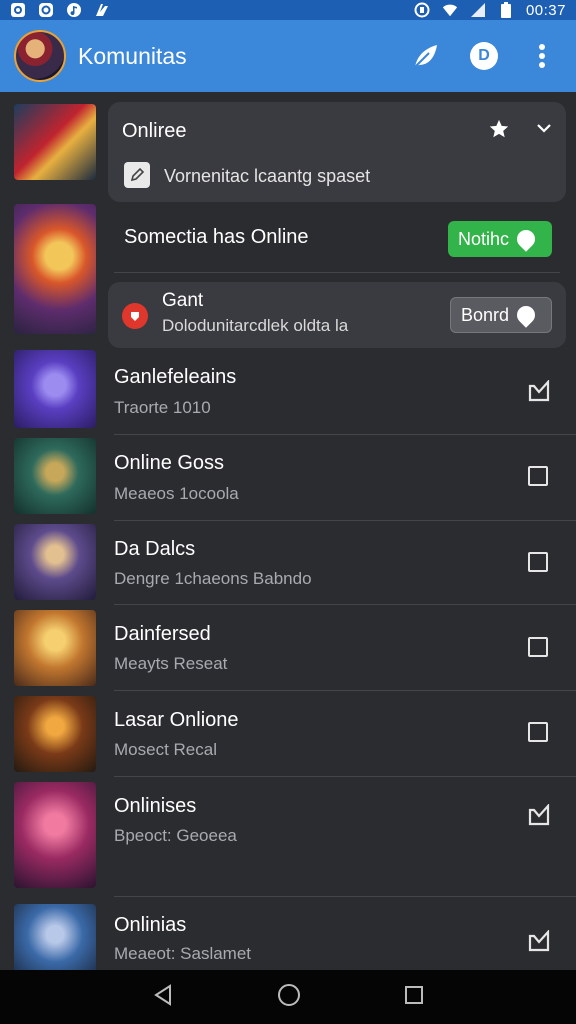 Image resolution: width=576 pixels, height=1024 pixels. What do you see at coordinates (288, 10) in the screenshot?
I see `status-bar: 00:37` at bounding box center [288, 10].